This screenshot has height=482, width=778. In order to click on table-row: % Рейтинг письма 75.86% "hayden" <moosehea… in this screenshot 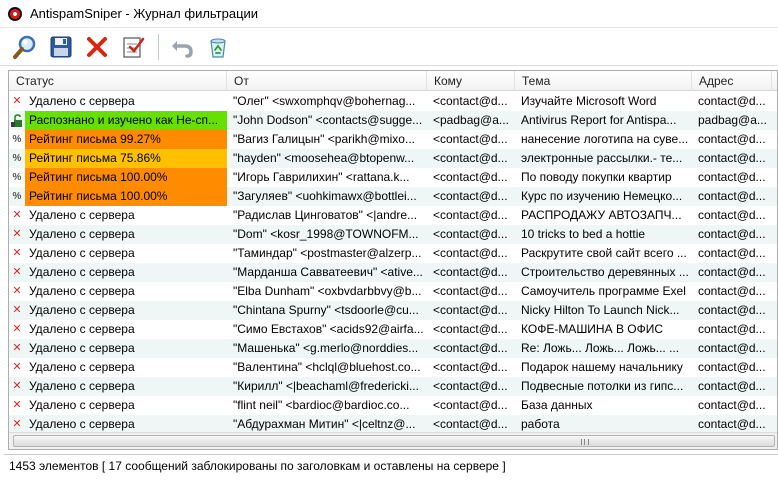, I will do `click(393, 158)`.